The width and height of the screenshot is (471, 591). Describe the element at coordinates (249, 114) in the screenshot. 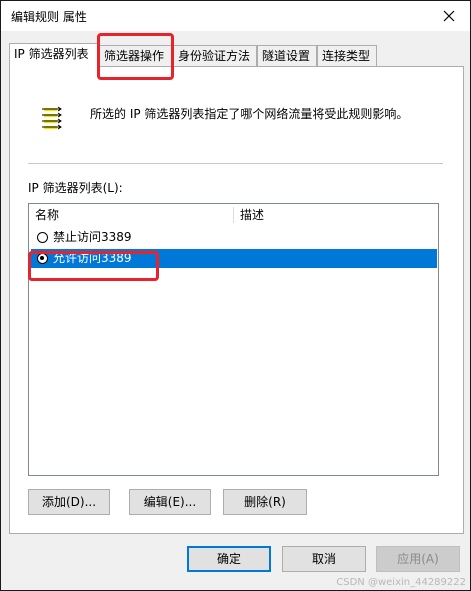

I see `info-description: 所选的 IP 筛选器列表指定了哪个网络流量将受此规则影响。` at that location.